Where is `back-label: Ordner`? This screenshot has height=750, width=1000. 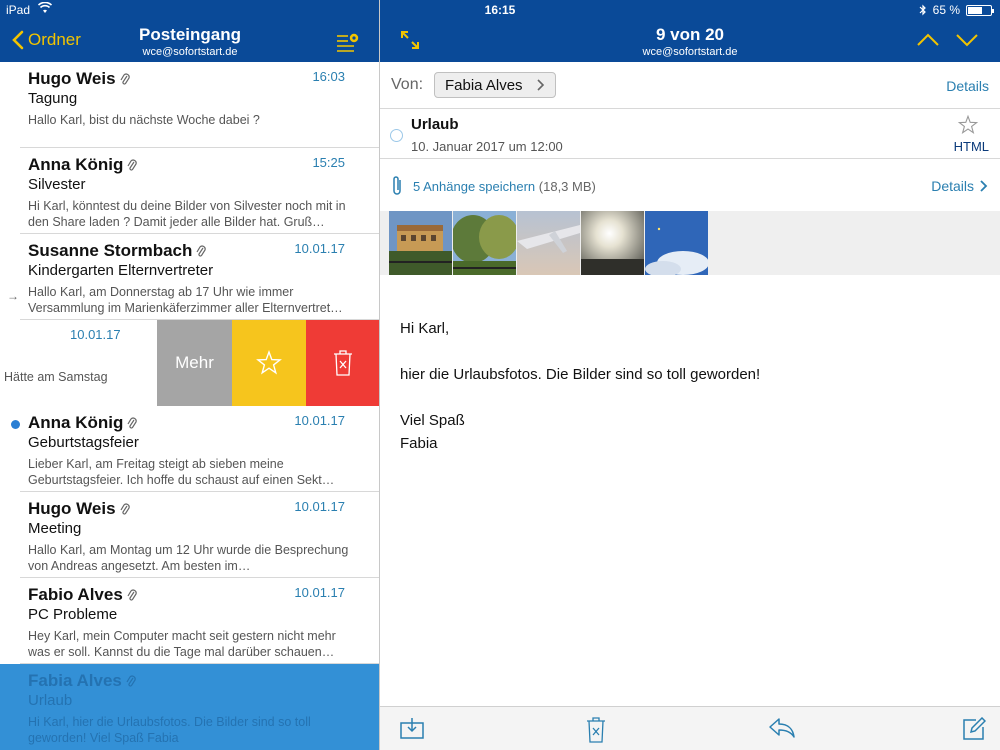
back-label: Ordner is located at coordinates (54, 39).